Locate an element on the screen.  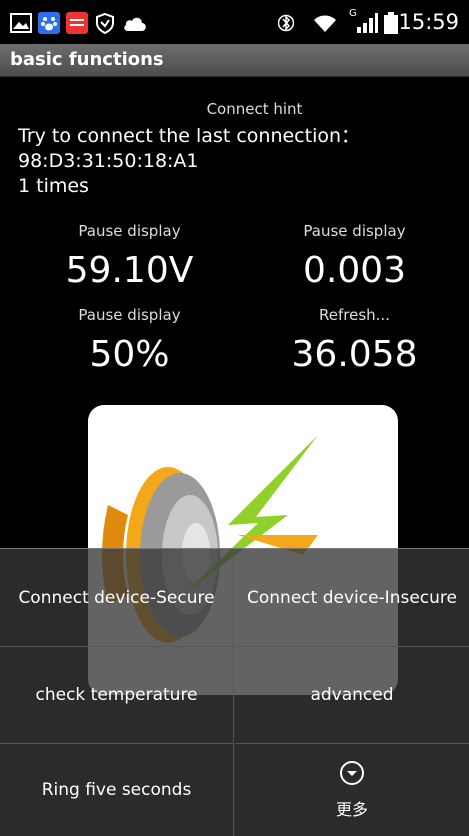
news-app-icon is located at coordinates (77, 23).